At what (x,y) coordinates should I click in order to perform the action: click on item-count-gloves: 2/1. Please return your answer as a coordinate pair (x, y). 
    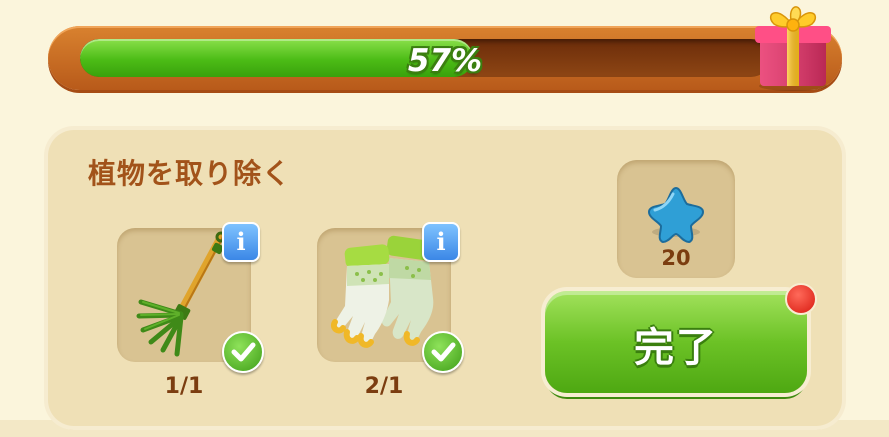
    Looking at the image, I should click on (384, 386).